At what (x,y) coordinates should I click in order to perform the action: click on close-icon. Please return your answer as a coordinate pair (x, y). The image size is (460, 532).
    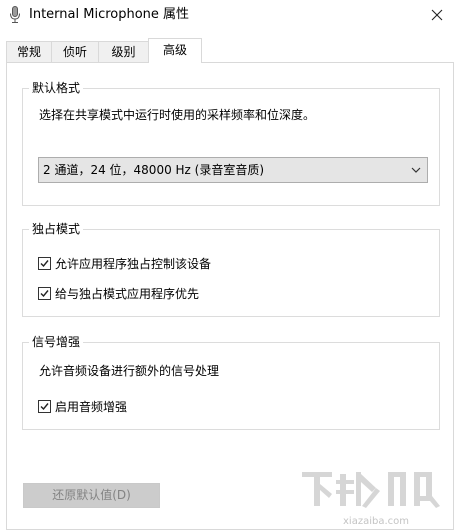
    Looking at the image, I should click on (437, 15).